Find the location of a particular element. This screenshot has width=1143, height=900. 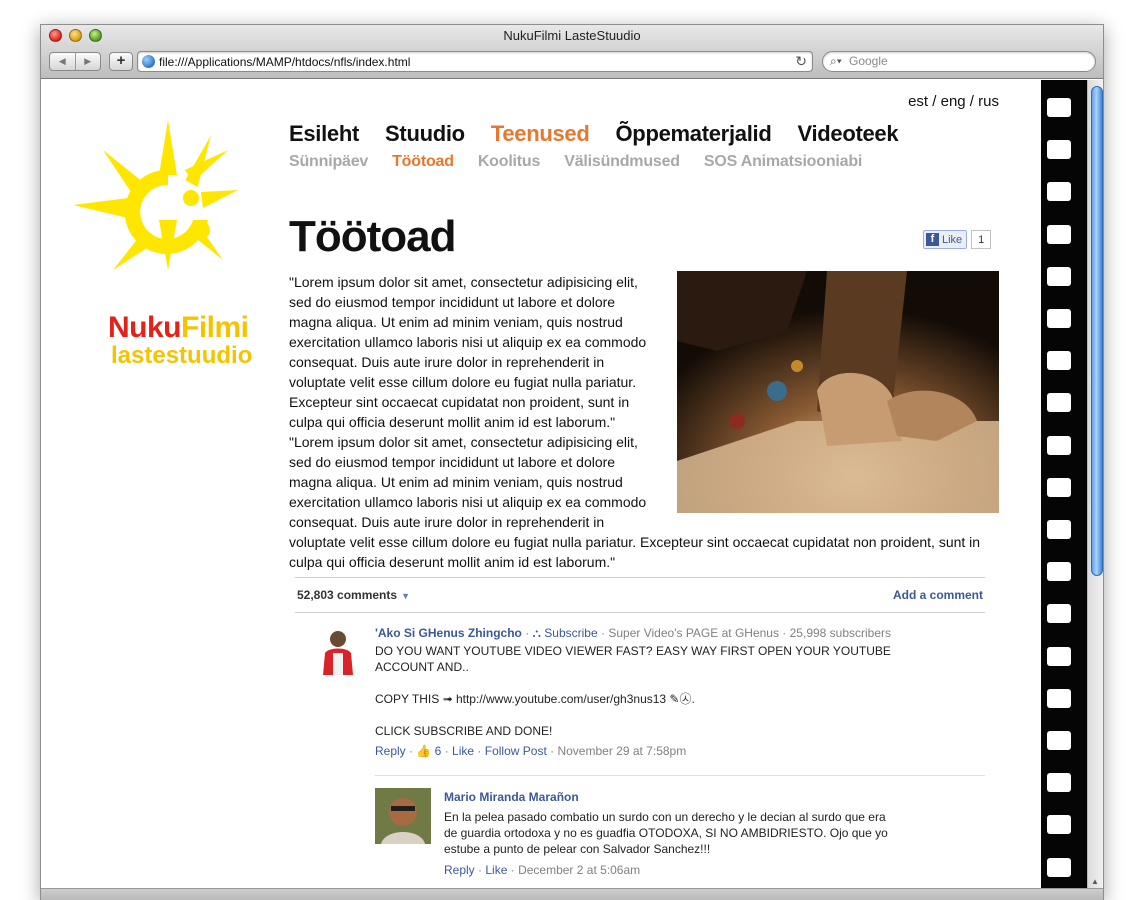

caret-down-icon: ▼ is located at coordinates (405, 596).